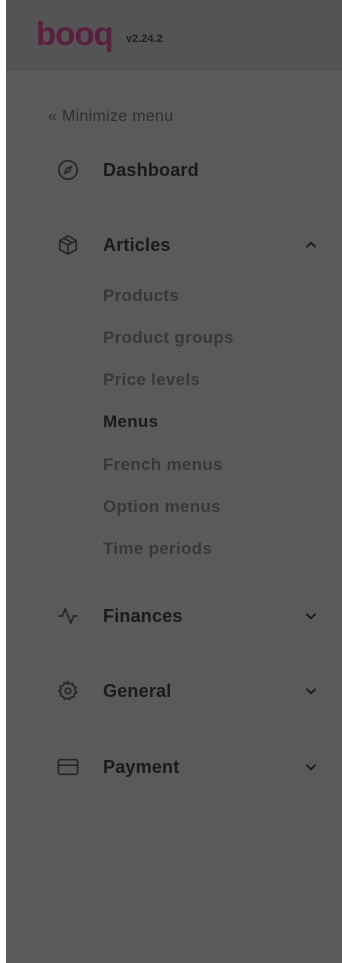 Image resolution: width=342 pixels, height=963 pixels. Describe the element at coordinates (174, 691) in the screenshot. I see `nav-item-general: General` at that location.